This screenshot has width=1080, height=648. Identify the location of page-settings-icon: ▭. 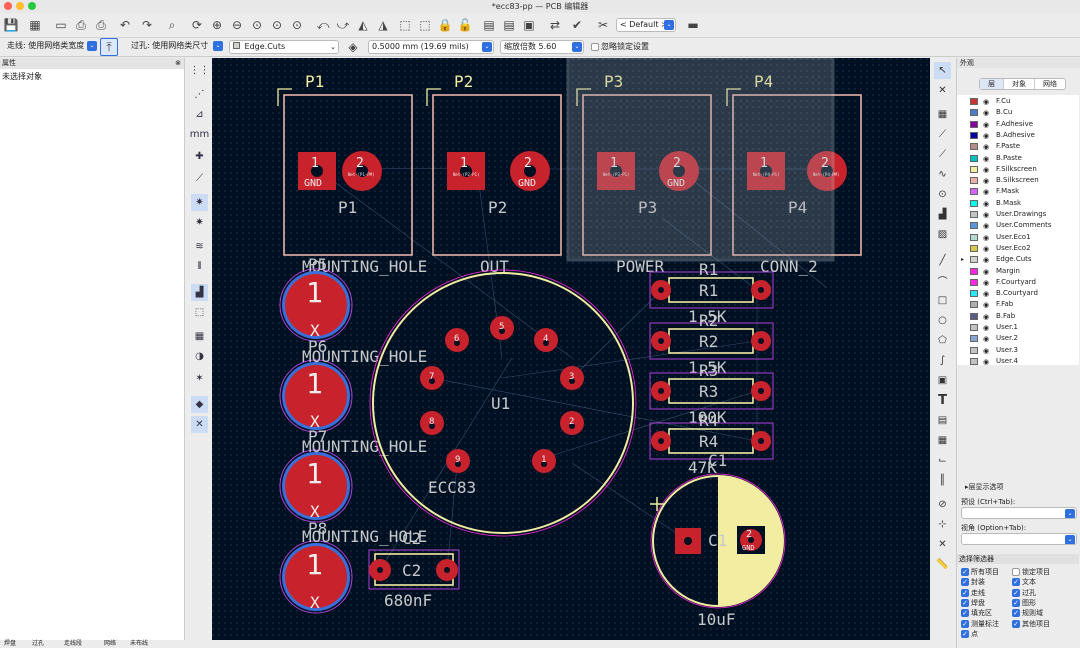
(61, 25).